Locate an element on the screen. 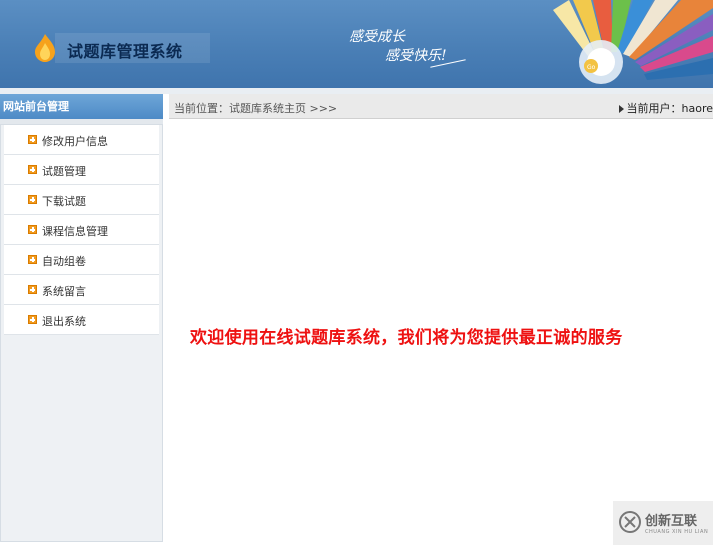  watermark-logo-icon is located at coordinates (630, 522).